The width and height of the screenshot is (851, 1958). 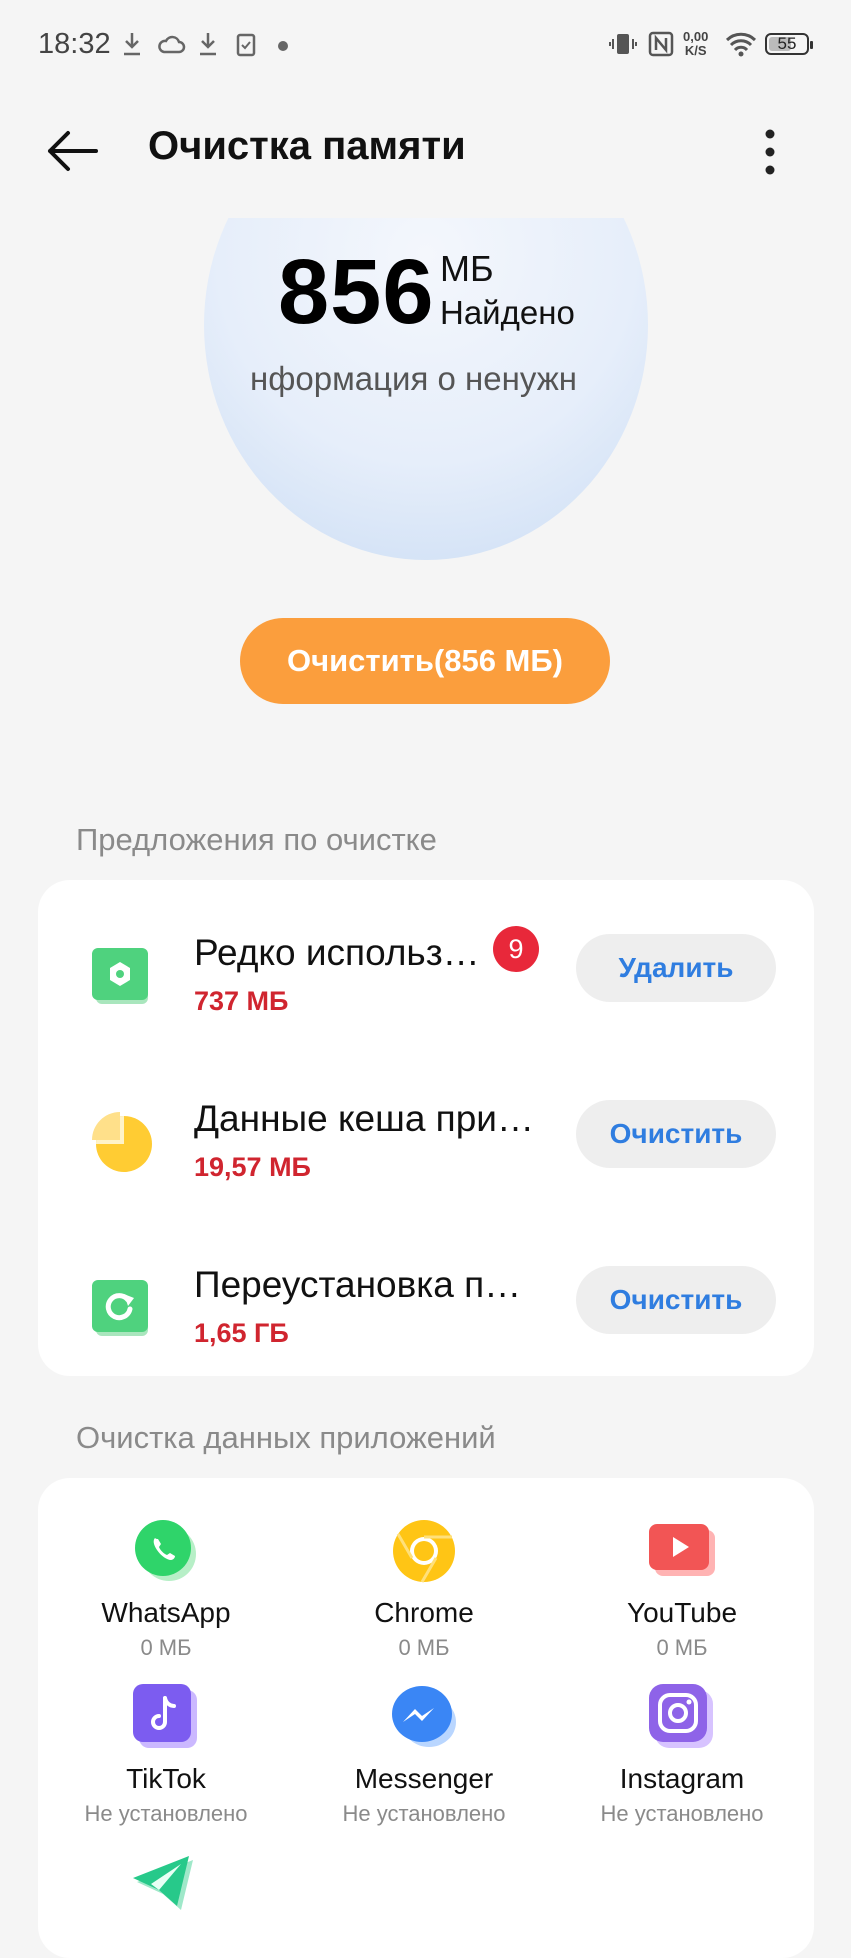 I want to click on suggestion-rarely-used: Редко использ… 9 737 МБ Удалить, so click(x=426, y=982).